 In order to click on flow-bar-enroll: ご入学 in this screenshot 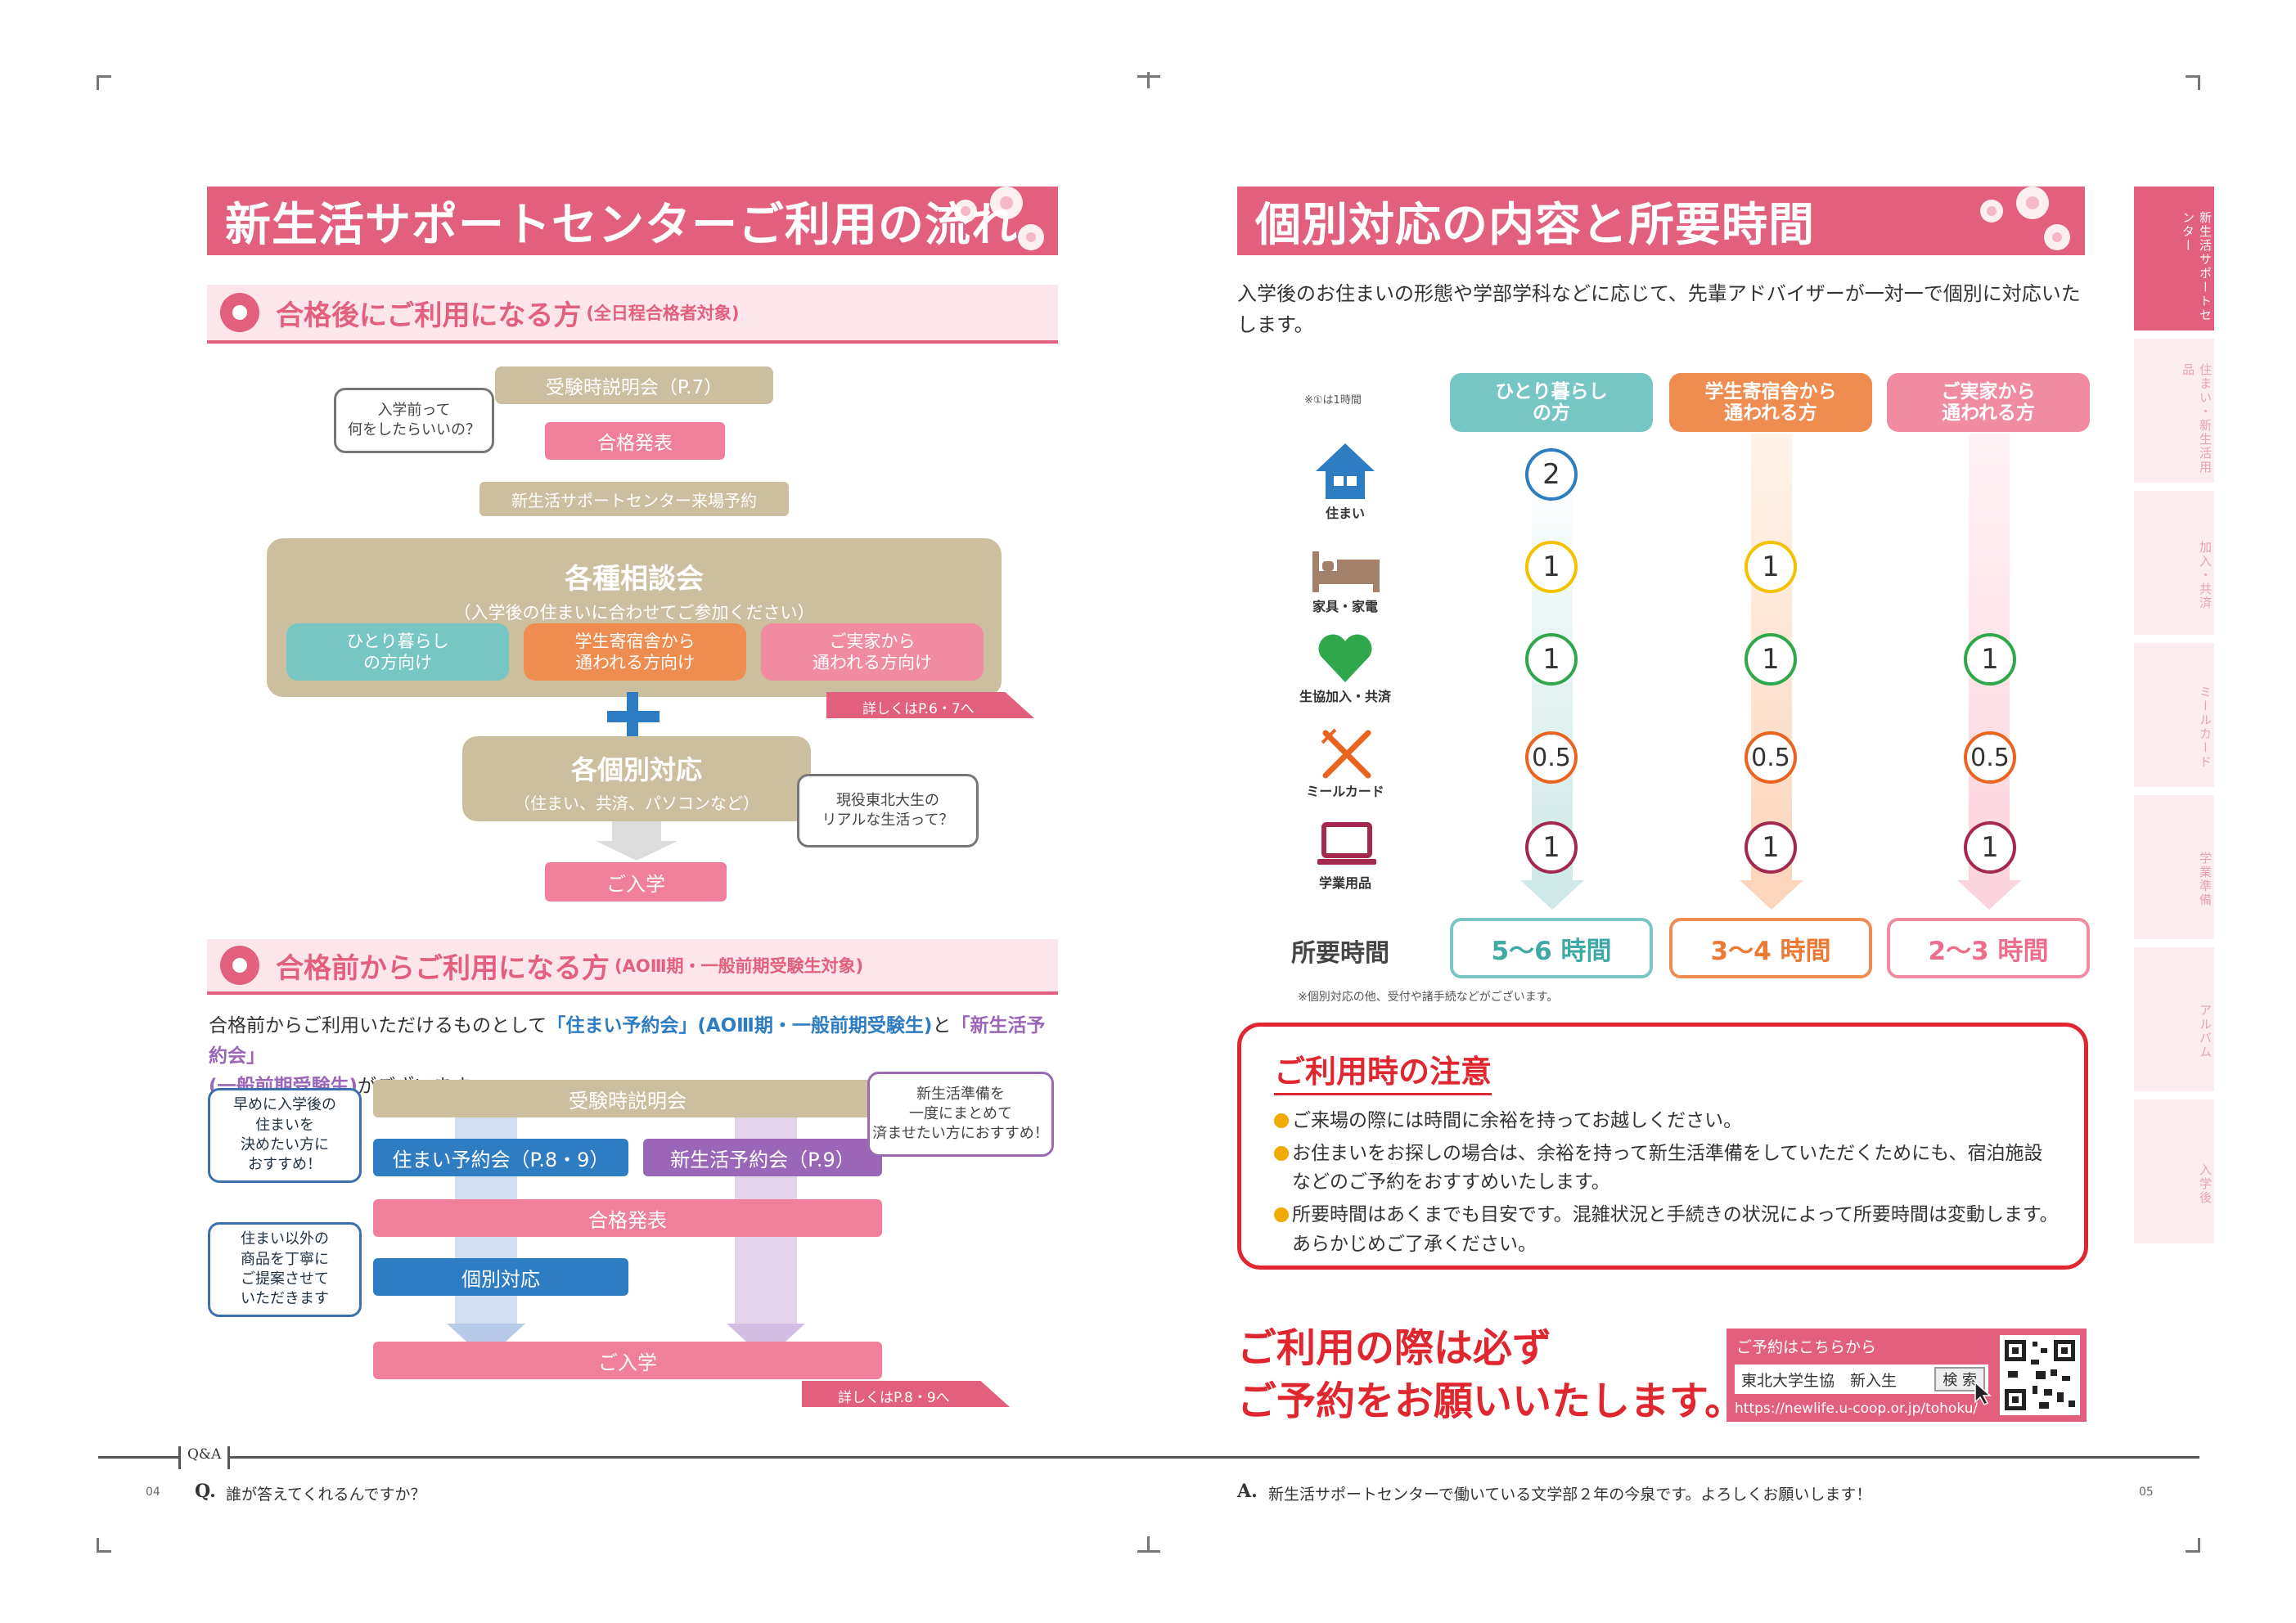, I will do `click(627, 1360)`.